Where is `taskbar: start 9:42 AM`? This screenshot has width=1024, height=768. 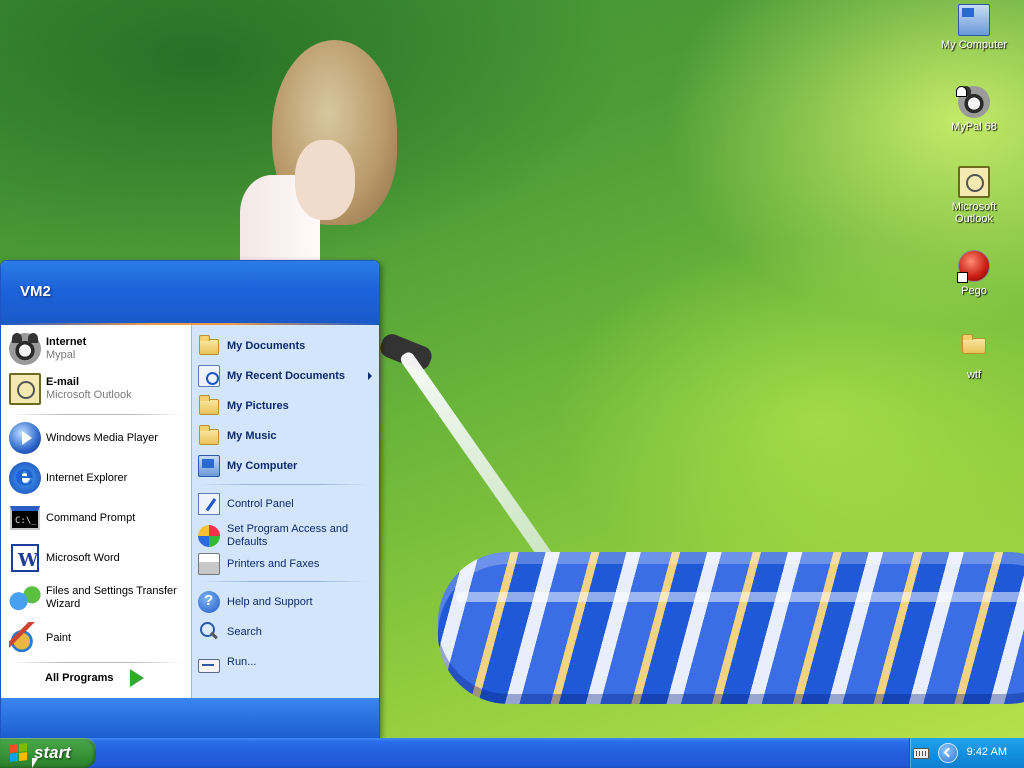 taskbar: start 9:42 AM is located at coordinates (512, 753).